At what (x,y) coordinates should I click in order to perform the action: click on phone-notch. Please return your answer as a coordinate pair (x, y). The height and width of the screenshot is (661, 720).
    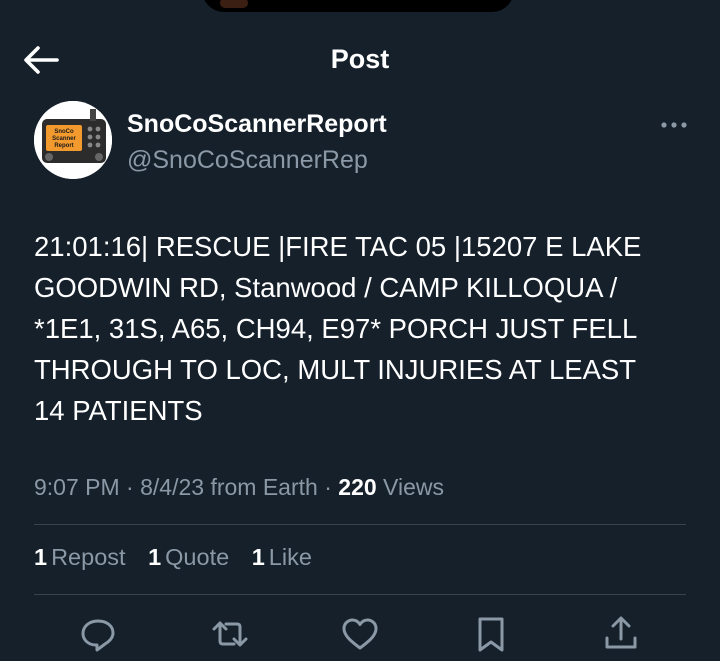
    Looking at the image, I should click on (358, 6).